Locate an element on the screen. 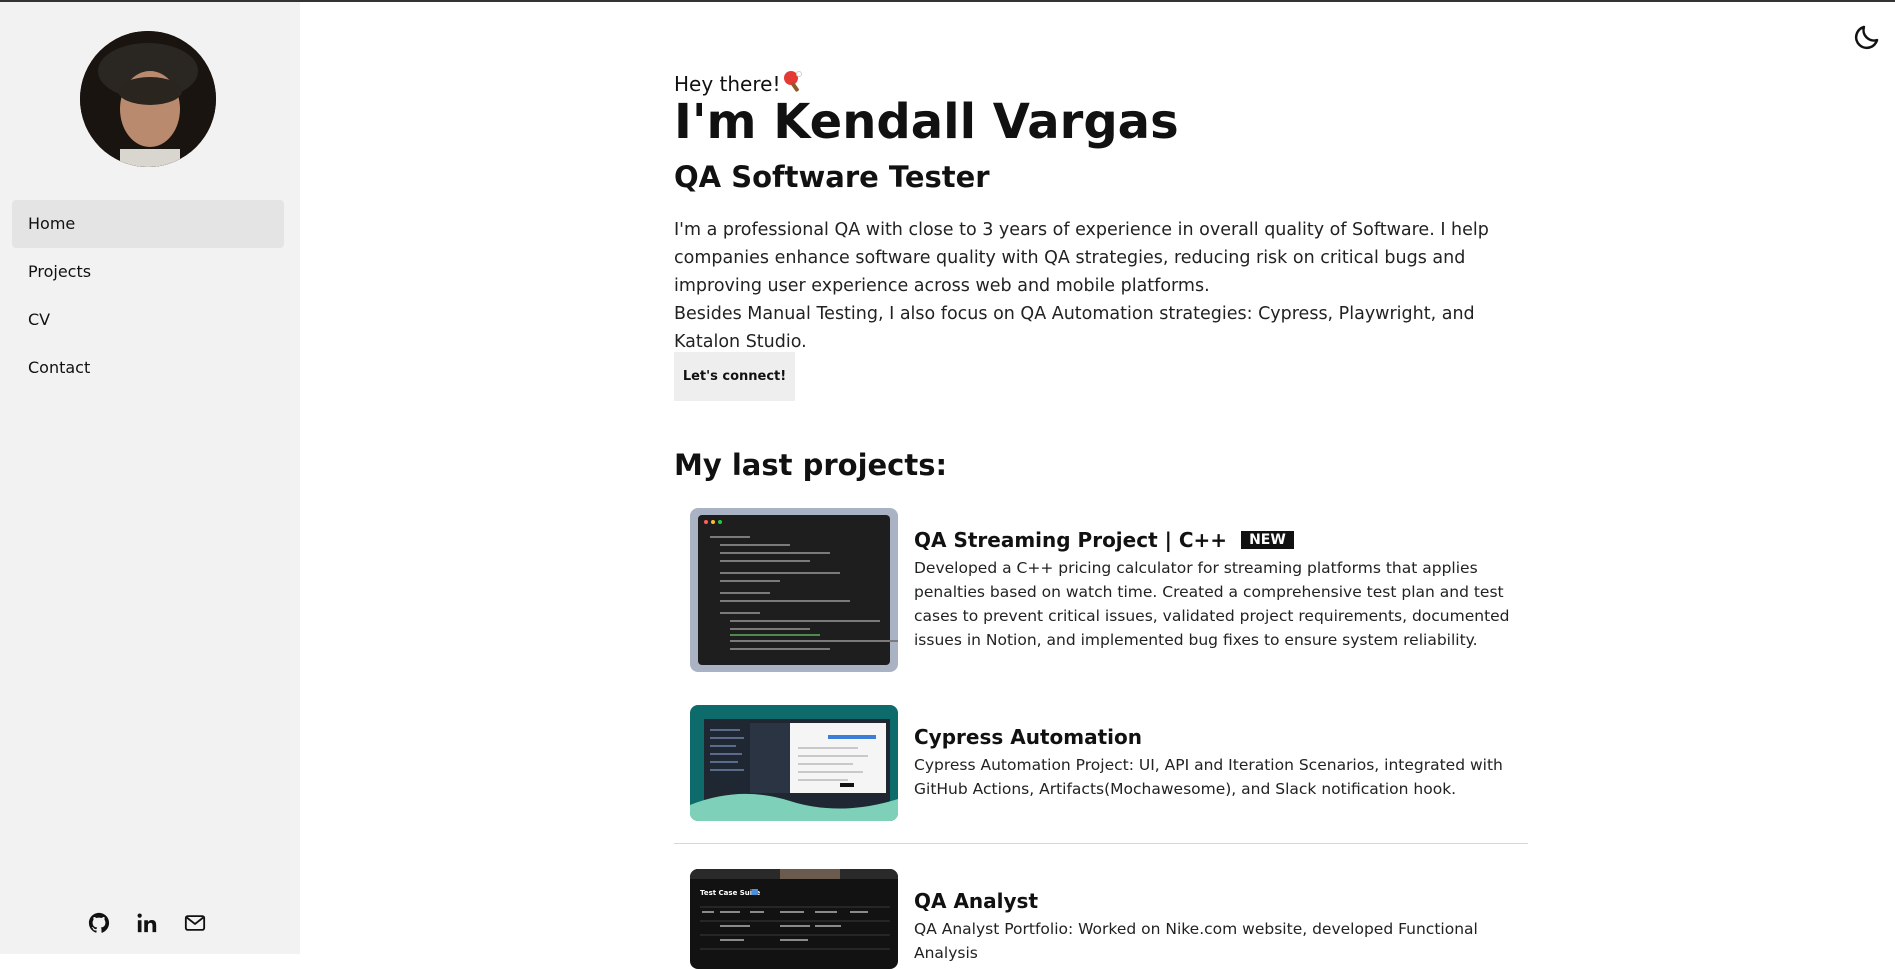  sidebar-item-contact: Contact is located at coordinates (148, 368).